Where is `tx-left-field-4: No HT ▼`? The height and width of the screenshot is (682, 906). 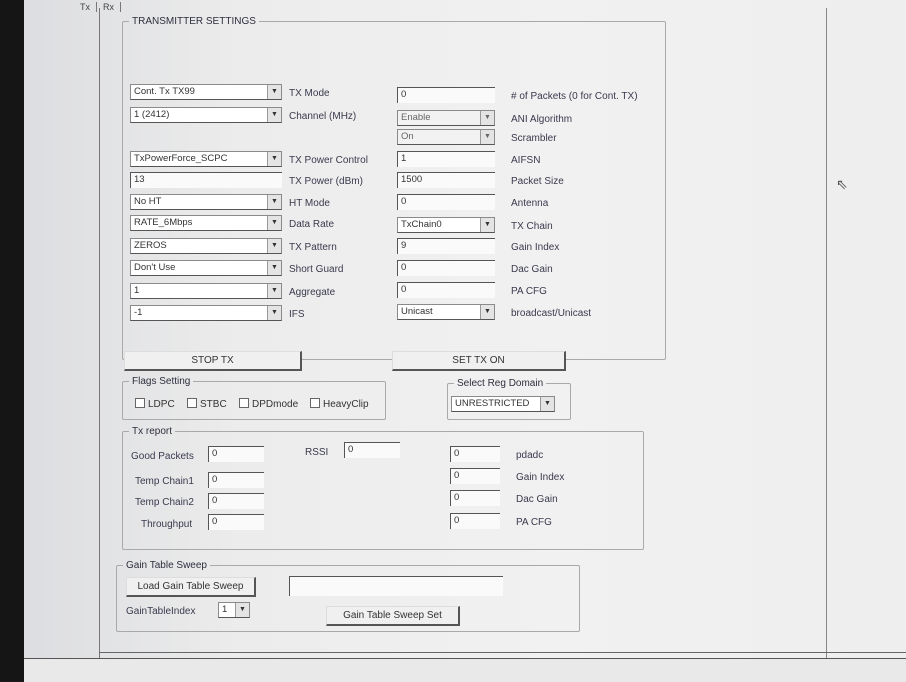 tx-left-field-4: No HT ▼ is located at coordinates (206, 202).